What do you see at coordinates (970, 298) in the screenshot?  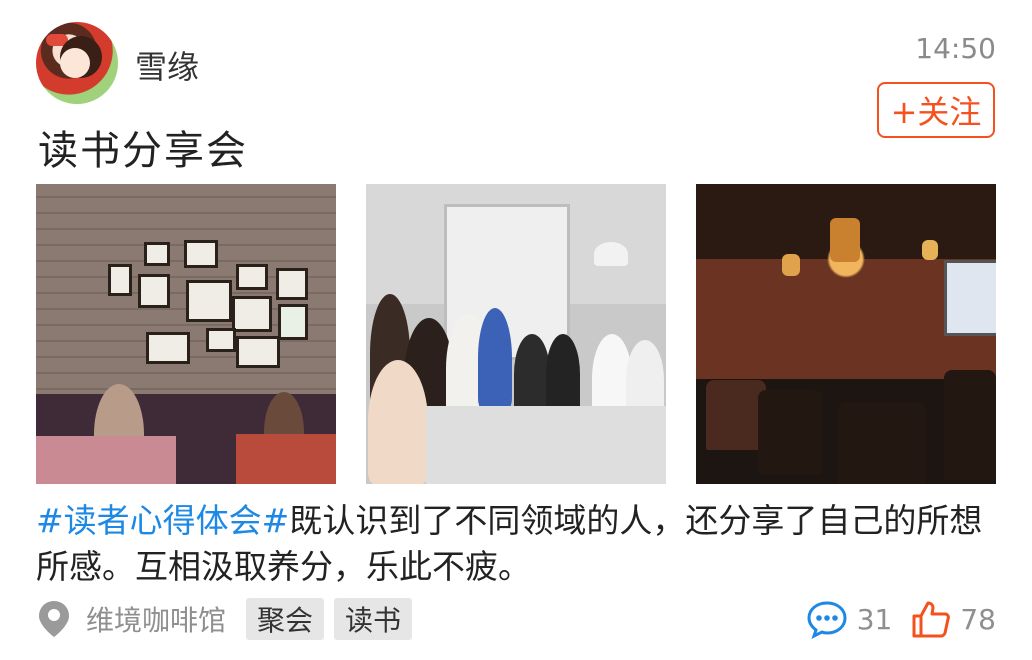 I see `projector-screen` at bounding box center [970, 298].